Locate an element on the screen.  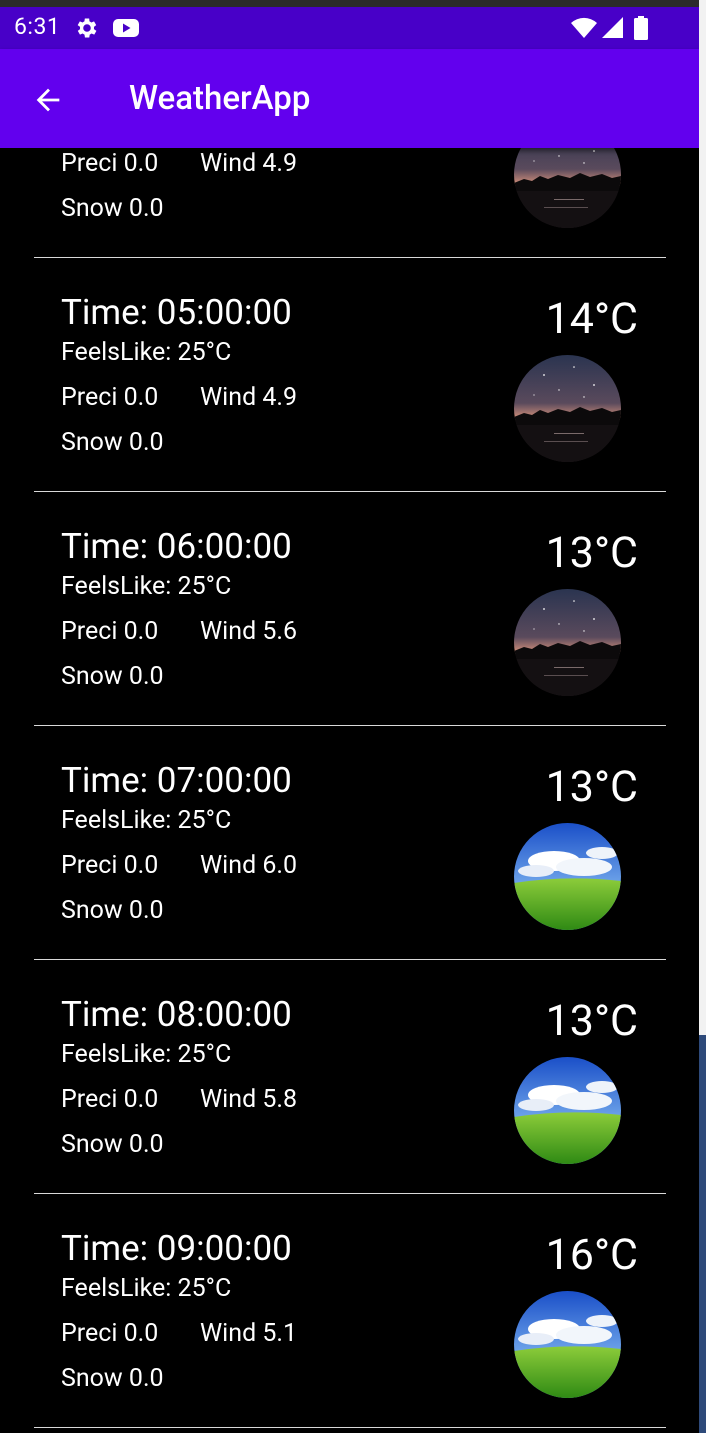
forecast-row: Preci 0.0 Wind 4.9 Snow 0.0 is located at coordinates (350, 203).